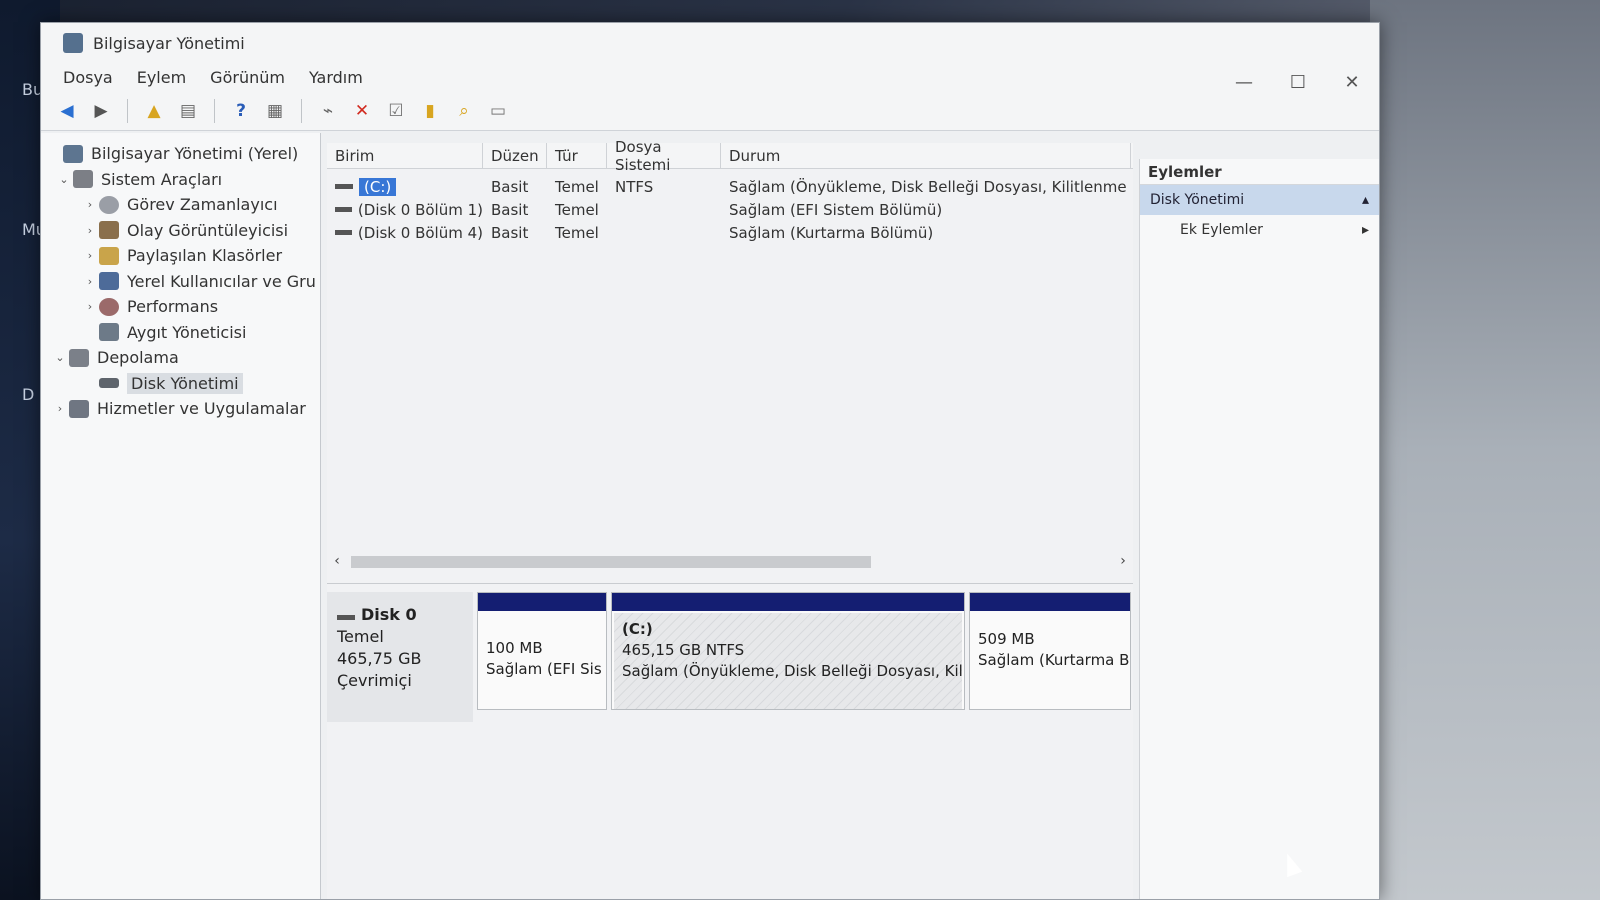  I want to click on column-tur: Tür, so click(577, 155).